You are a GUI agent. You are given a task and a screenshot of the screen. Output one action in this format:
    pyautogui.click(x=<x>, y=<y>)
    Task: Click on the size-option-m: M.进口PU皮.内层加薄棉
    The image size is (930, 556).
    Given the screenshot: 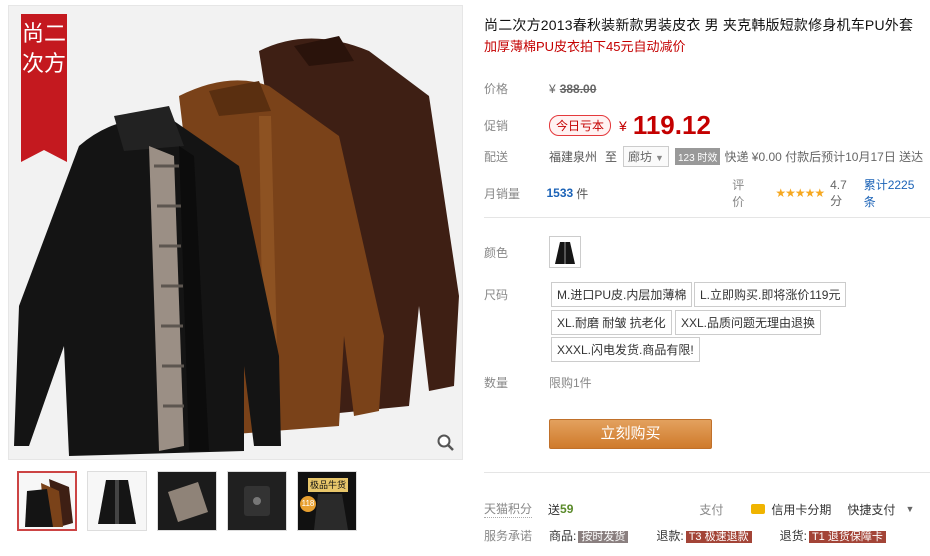 What is the action you would take?
    pyautogui.click(x=622, y=294)
    